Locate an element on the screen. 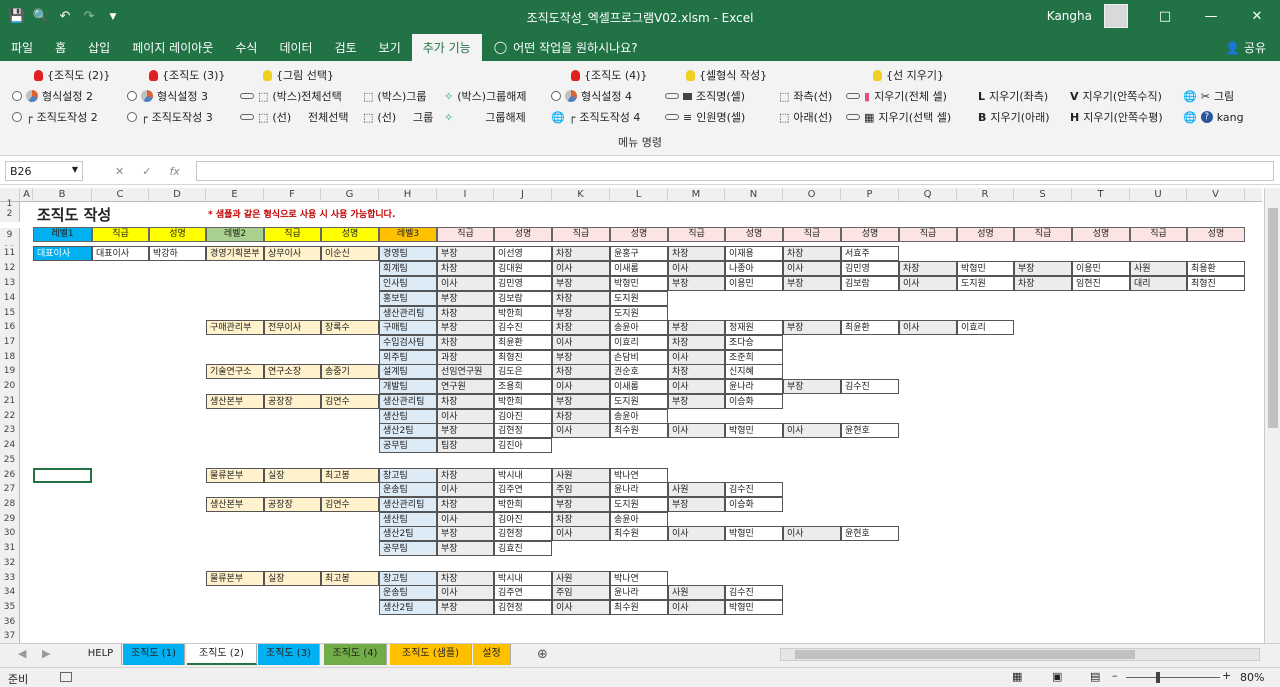 This screenshot has width=1280, height=687. org-cell: 공장장 is located at coordinates (292, 401).